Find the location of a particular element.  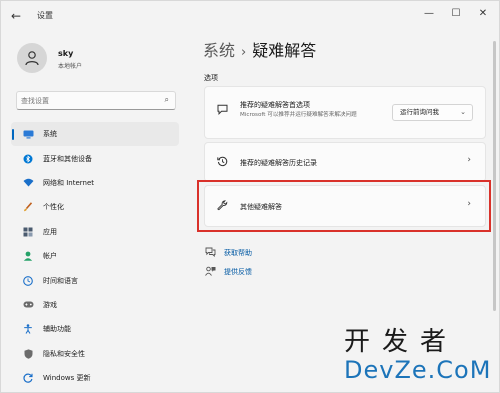

title-bar: ← 设置 — ☐ ✕ is located at coordinates (250, 16).